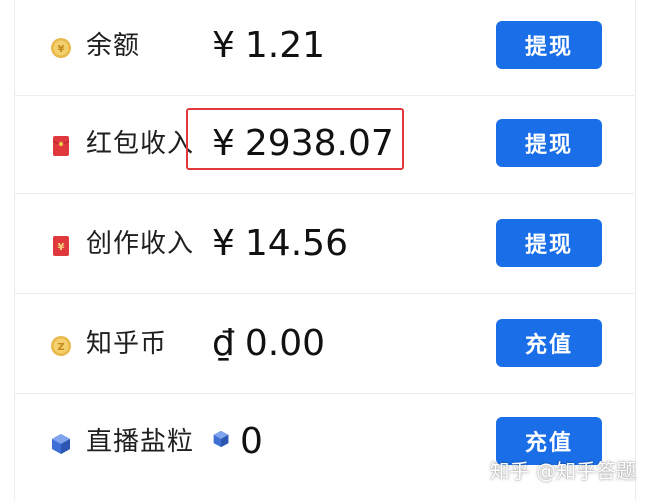 The image size is (650, 500). I want to click on withdraw-creation-income-button: 提现, so click(549, 243).